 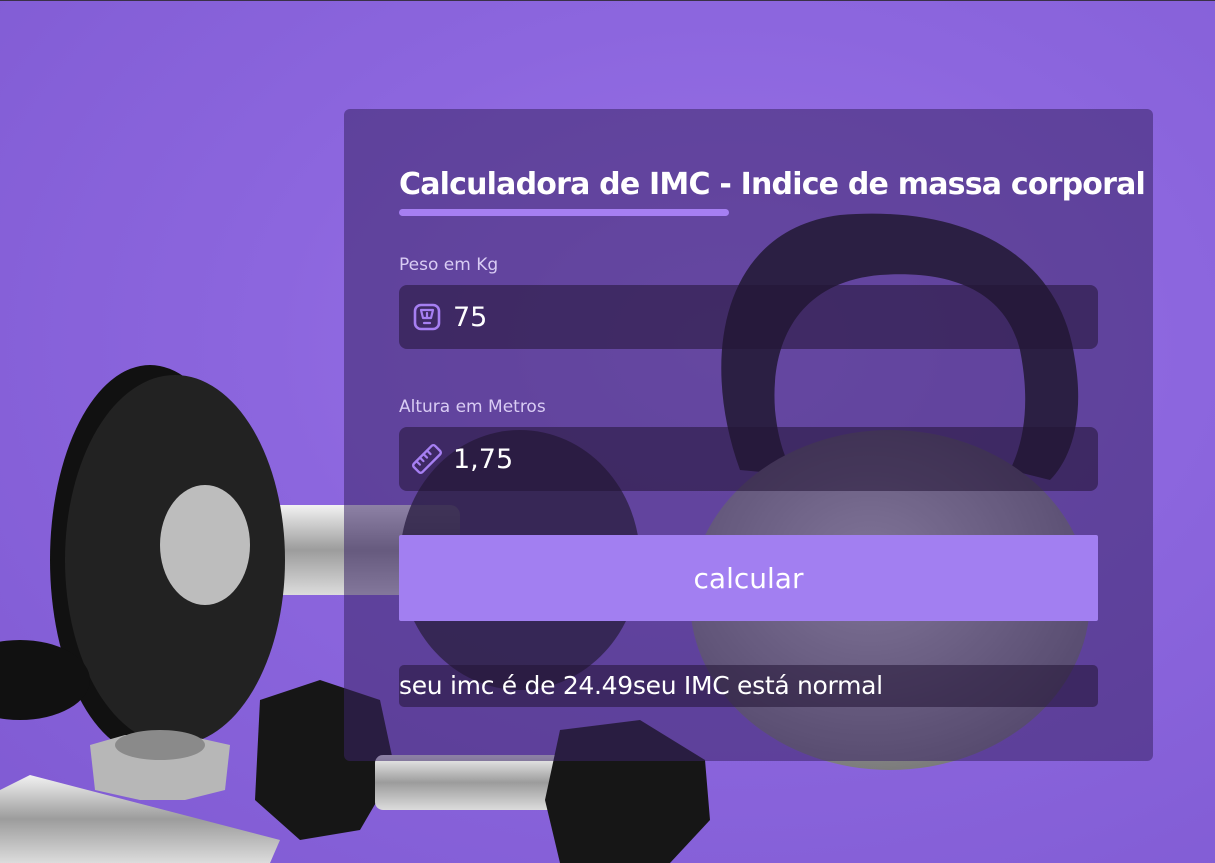 What do you see at coordinates (763, 317) in the screenshot?
I see `weight-input` at bounding box center [763, 317].